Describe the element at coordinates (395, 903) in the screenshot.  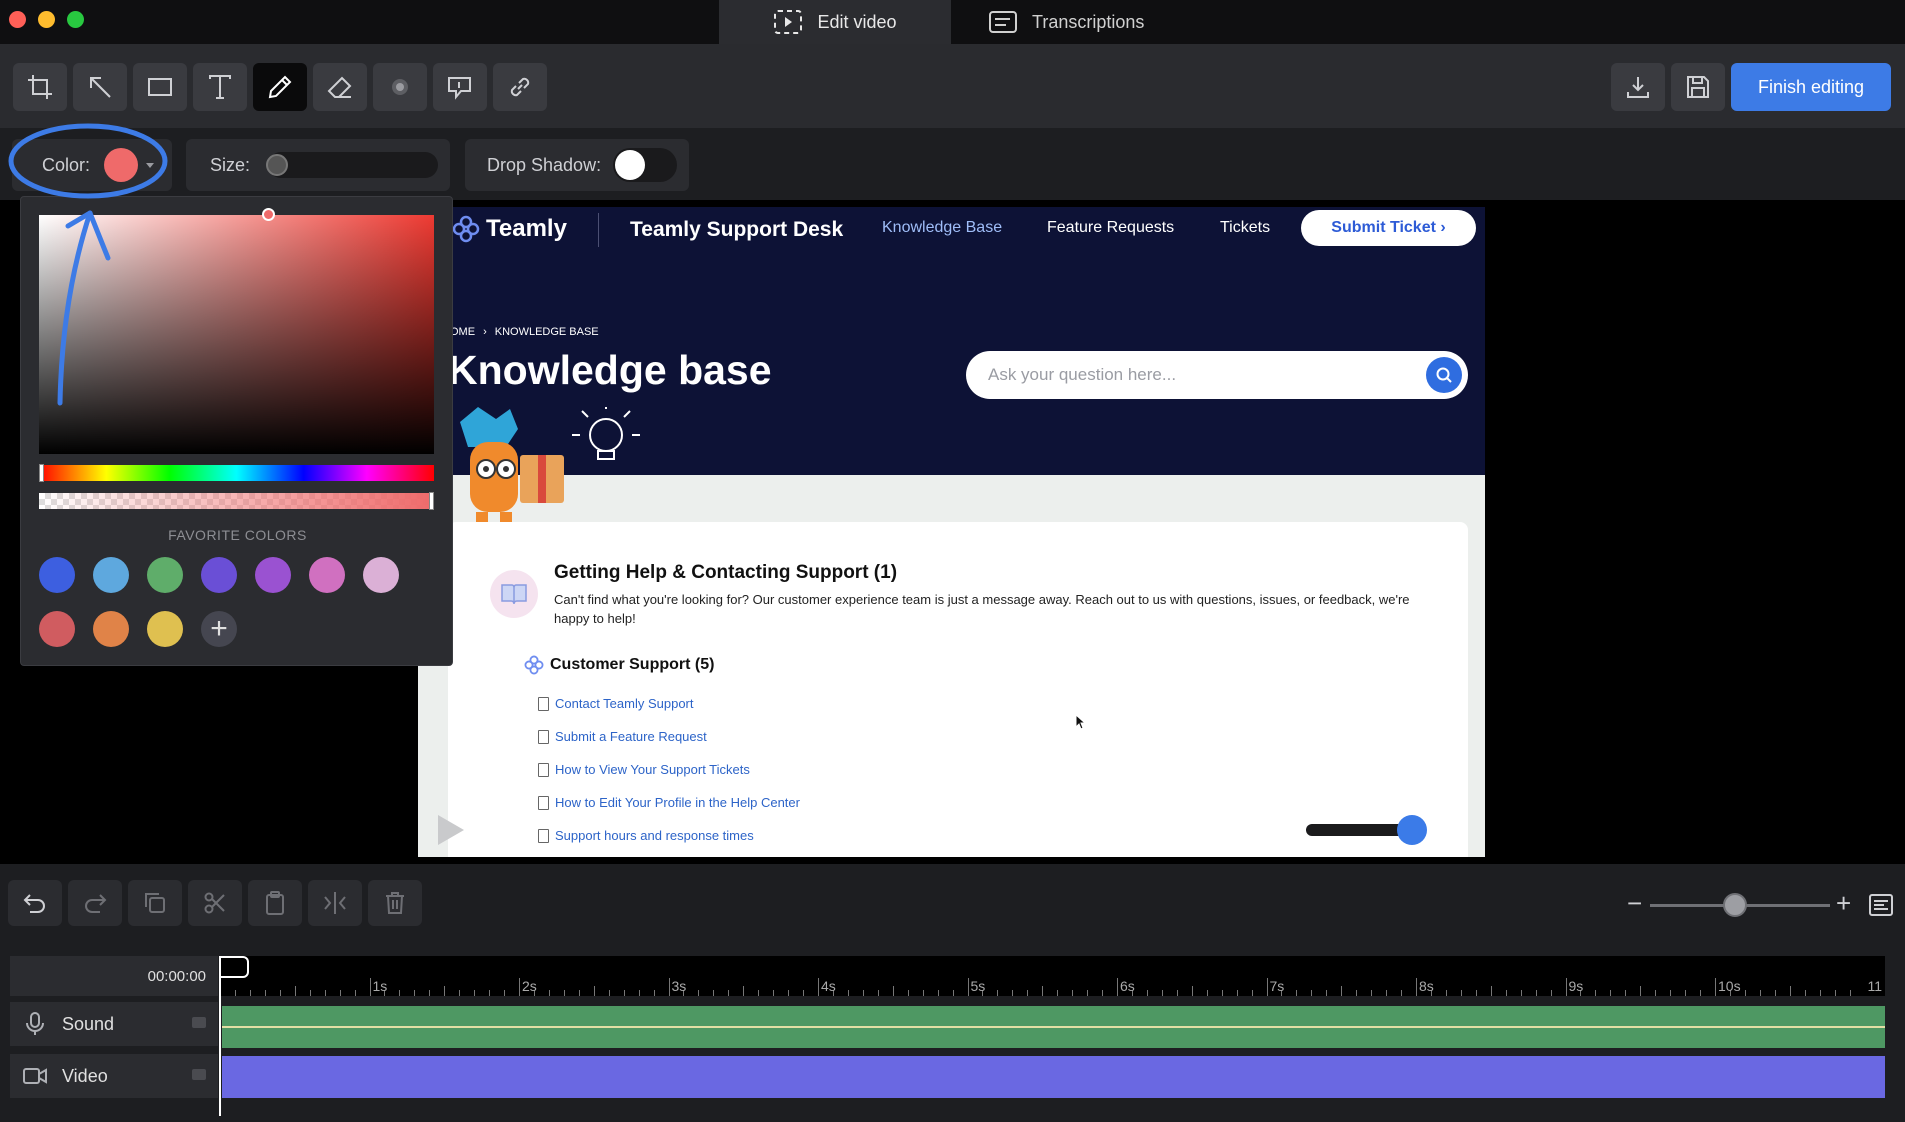
I see `delete-button` at that location.